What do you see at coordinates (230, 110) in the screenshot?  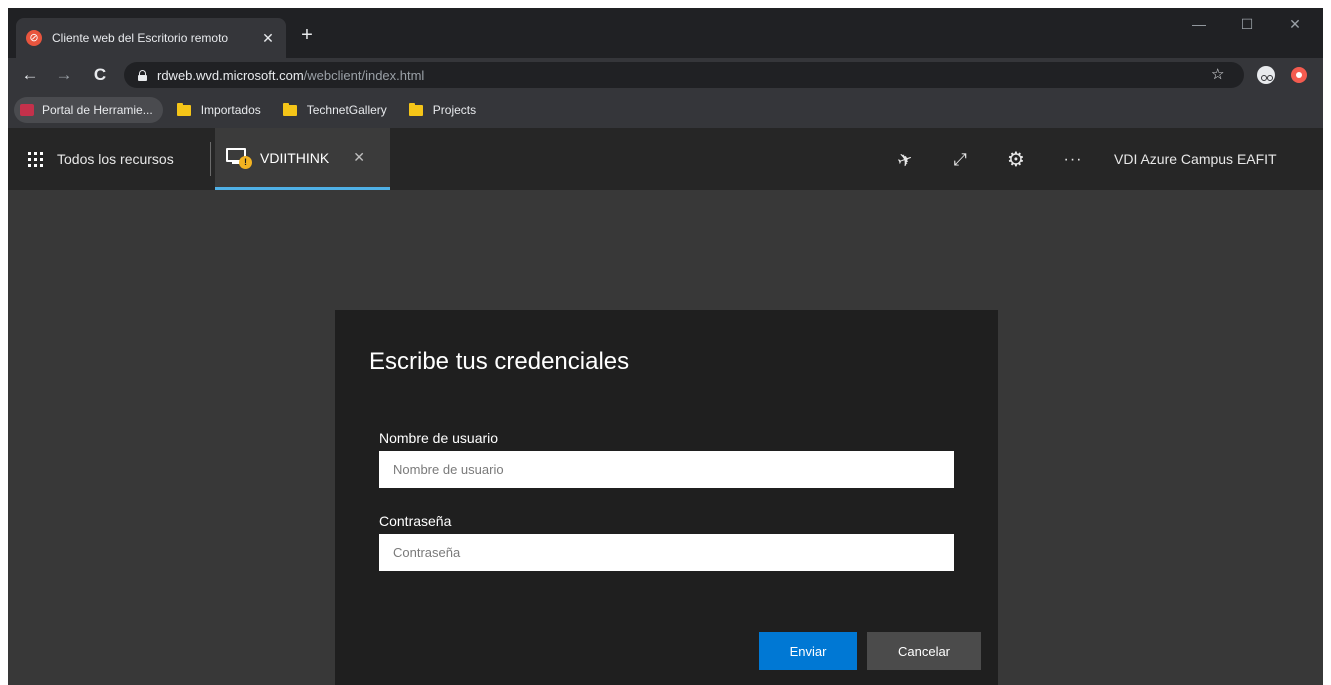 I see `bookmark-label: Importados` at bounding box center [230, 110].